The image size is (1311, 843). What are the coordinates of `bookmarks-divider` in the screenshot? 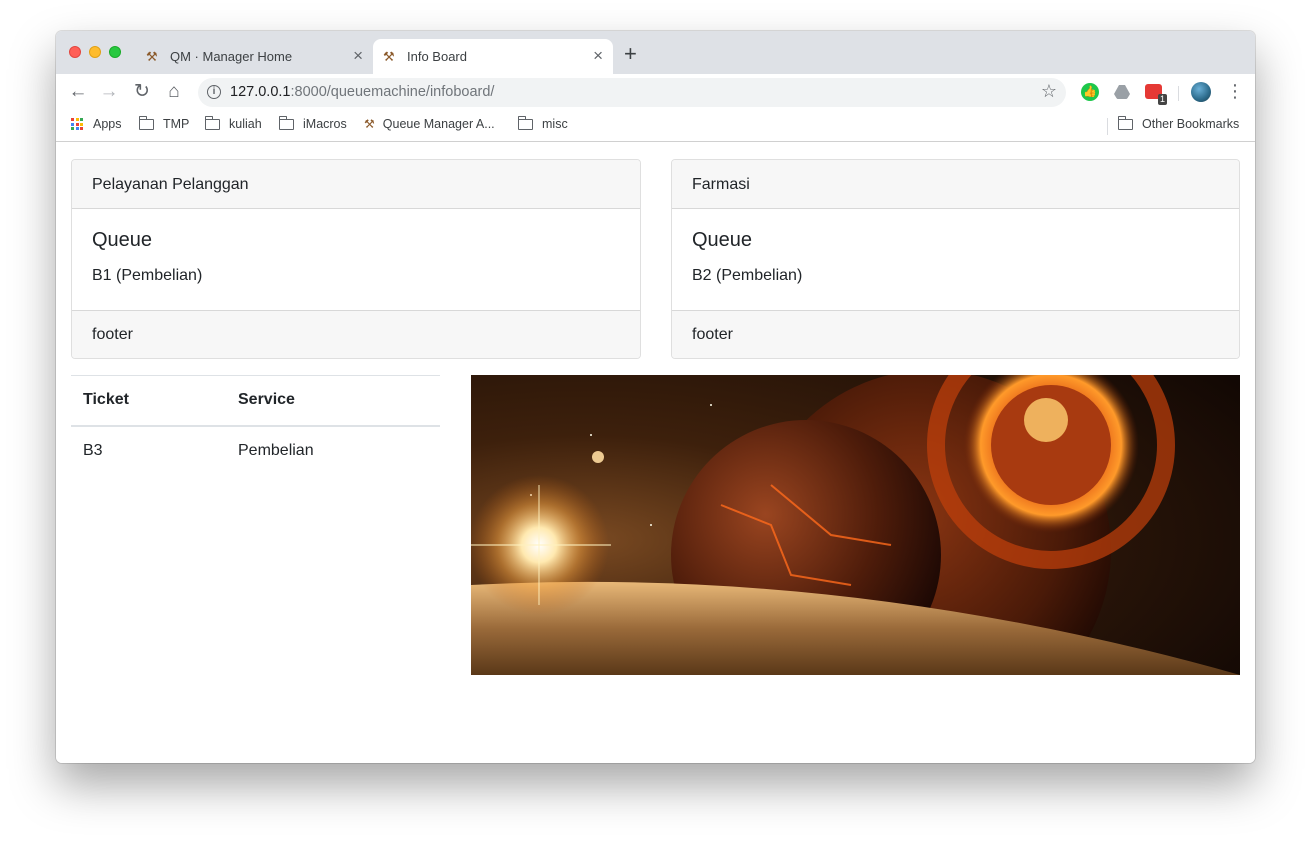 It's located at (1107, 126).